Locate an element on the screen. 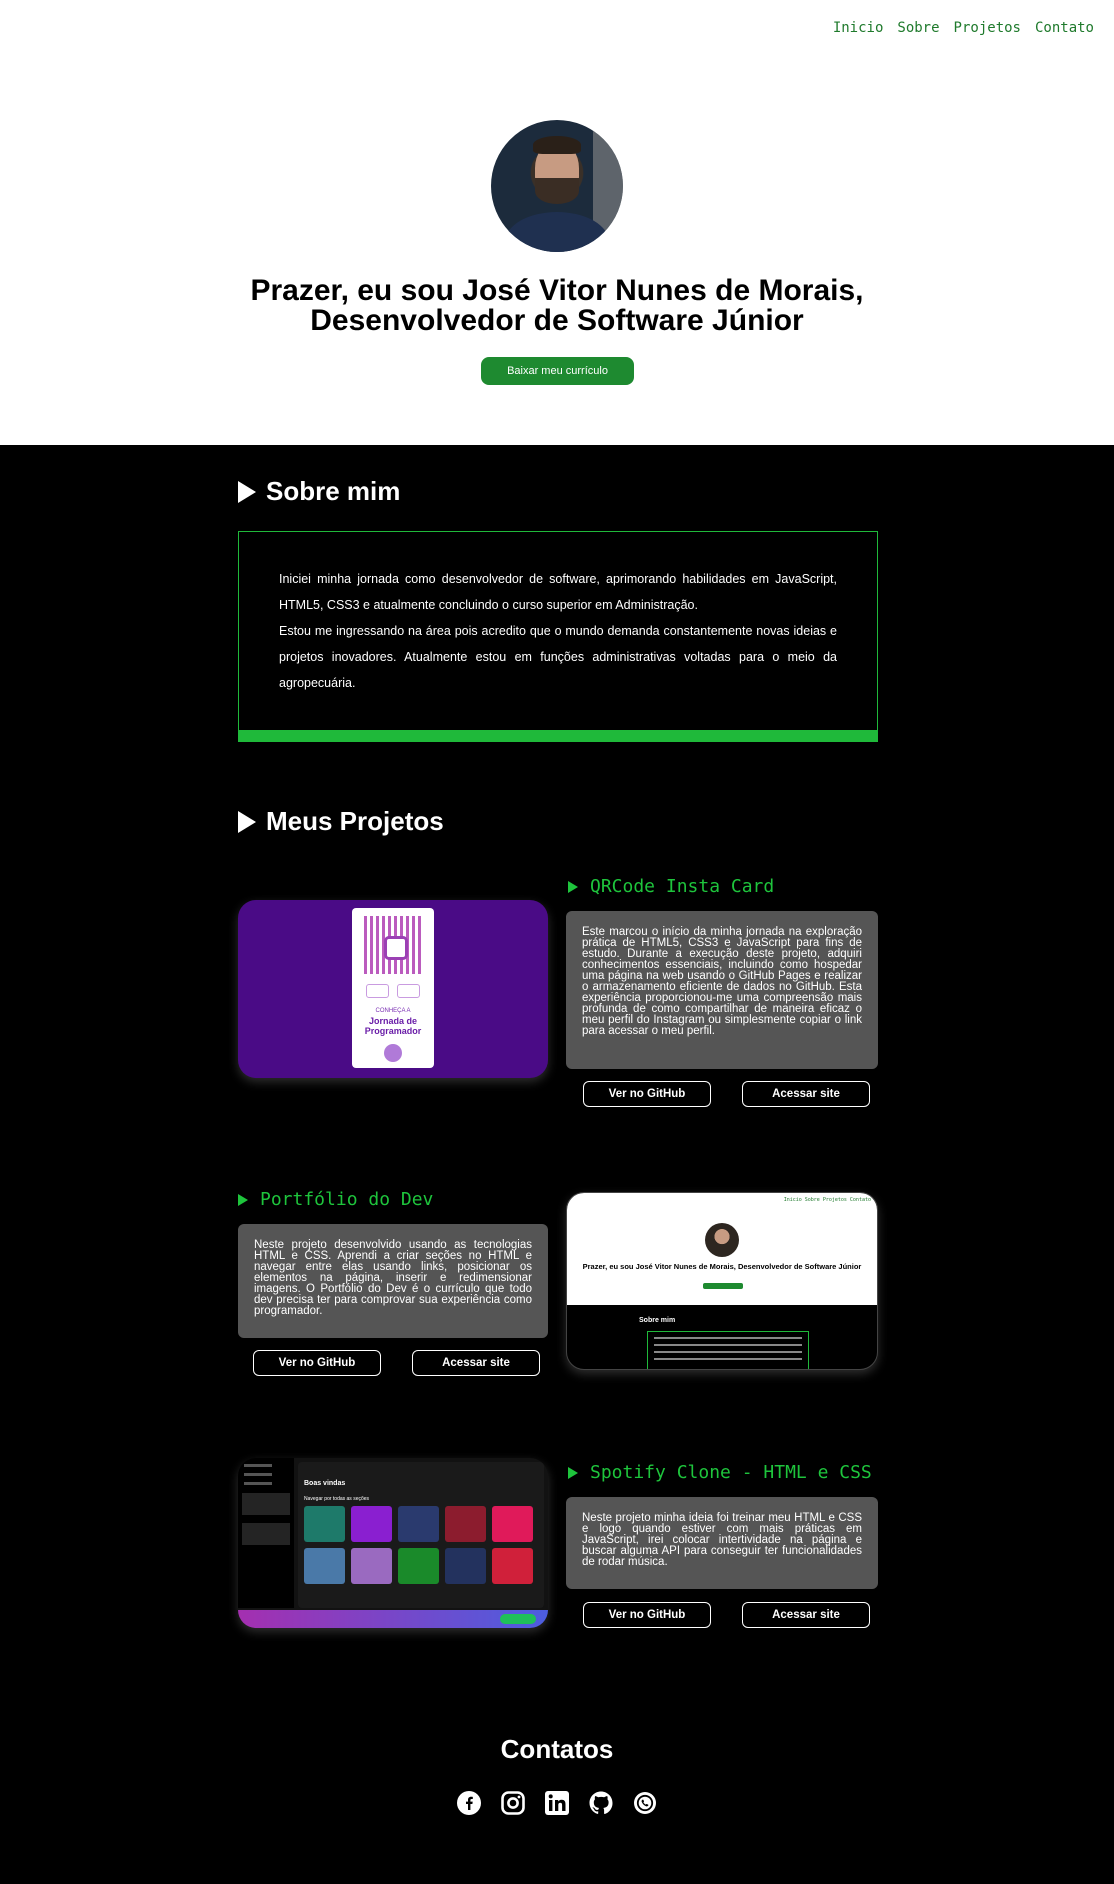 The width and height of the screenshot is (1114, 1884). qr-card-caption: CONHEÇA A is located at coordinates (393, 1011).